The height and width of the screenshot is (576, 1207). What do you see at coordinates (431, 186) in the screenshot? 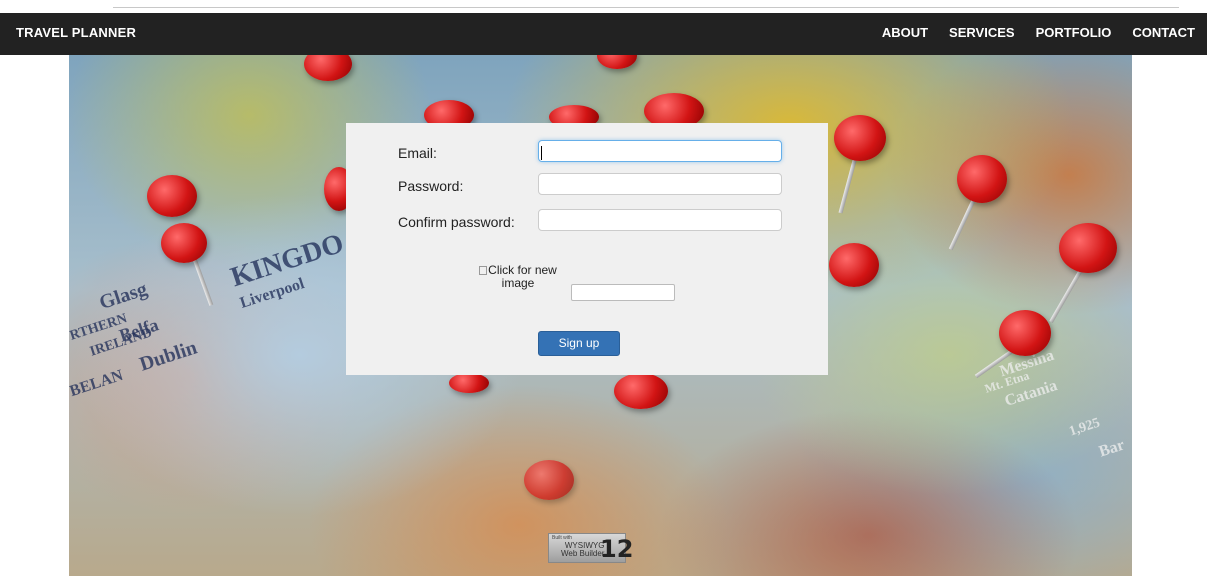
I see `password-label: Password:` at bounding box center [431, 186].